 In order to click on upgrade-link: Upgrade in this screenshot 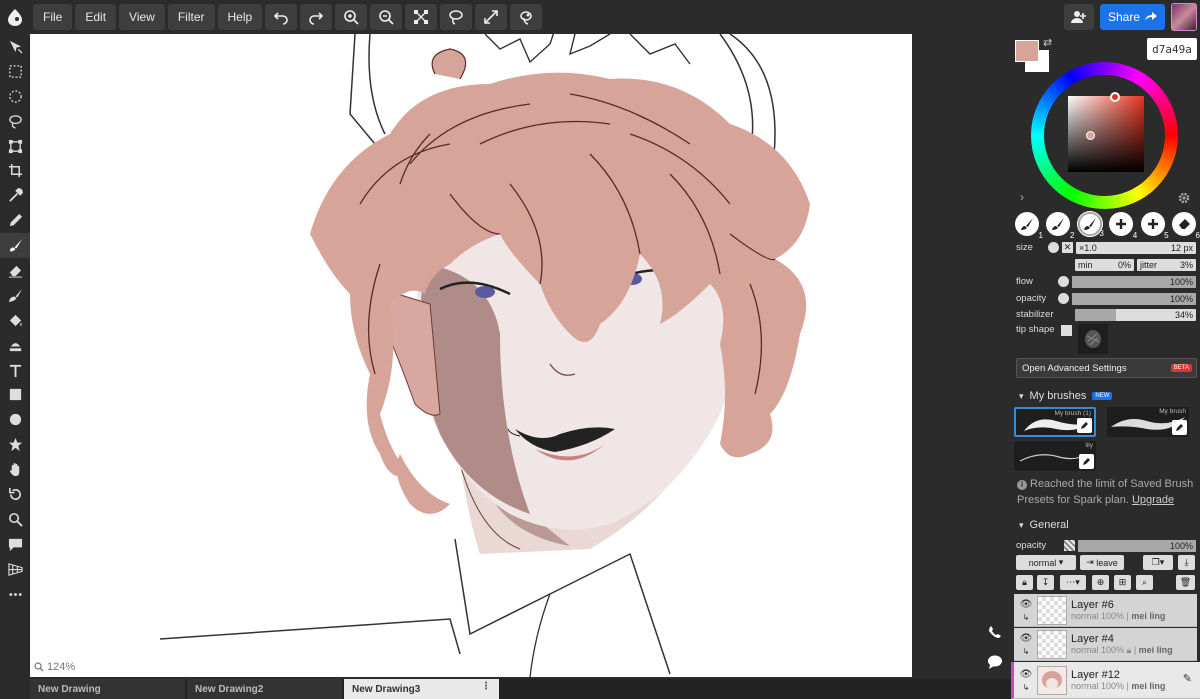, I will do `click(1153, 500)`.